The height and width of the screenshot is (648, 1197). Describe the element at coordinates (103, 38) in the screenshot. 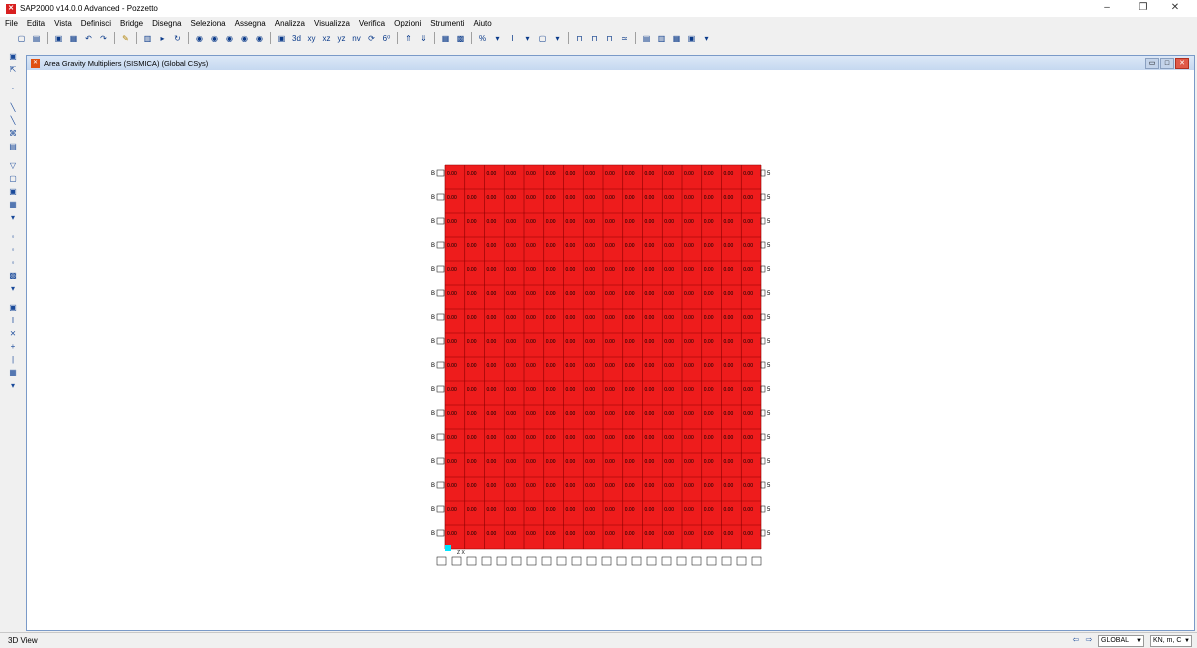

I see `redo-icon: ↷` at that location.